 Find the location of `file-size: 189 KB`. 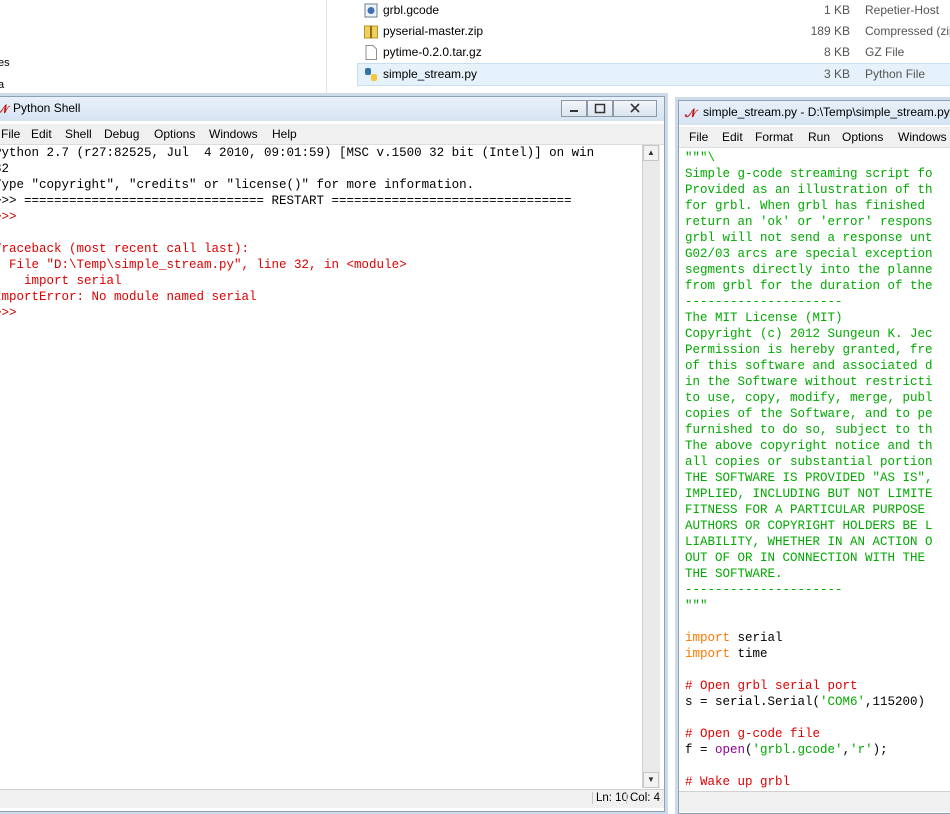

file-size: 189 KB is located at coordinates (830, 31).